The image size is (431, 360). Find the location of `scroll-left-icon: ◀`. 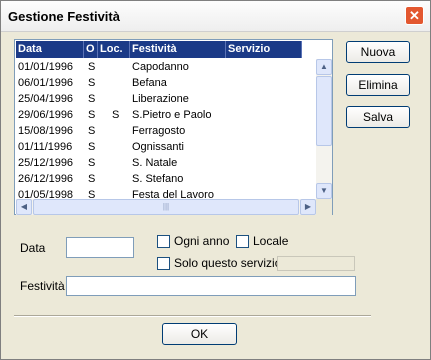

scroll-left-icon: ◀ is located at coordinates (24, 207).